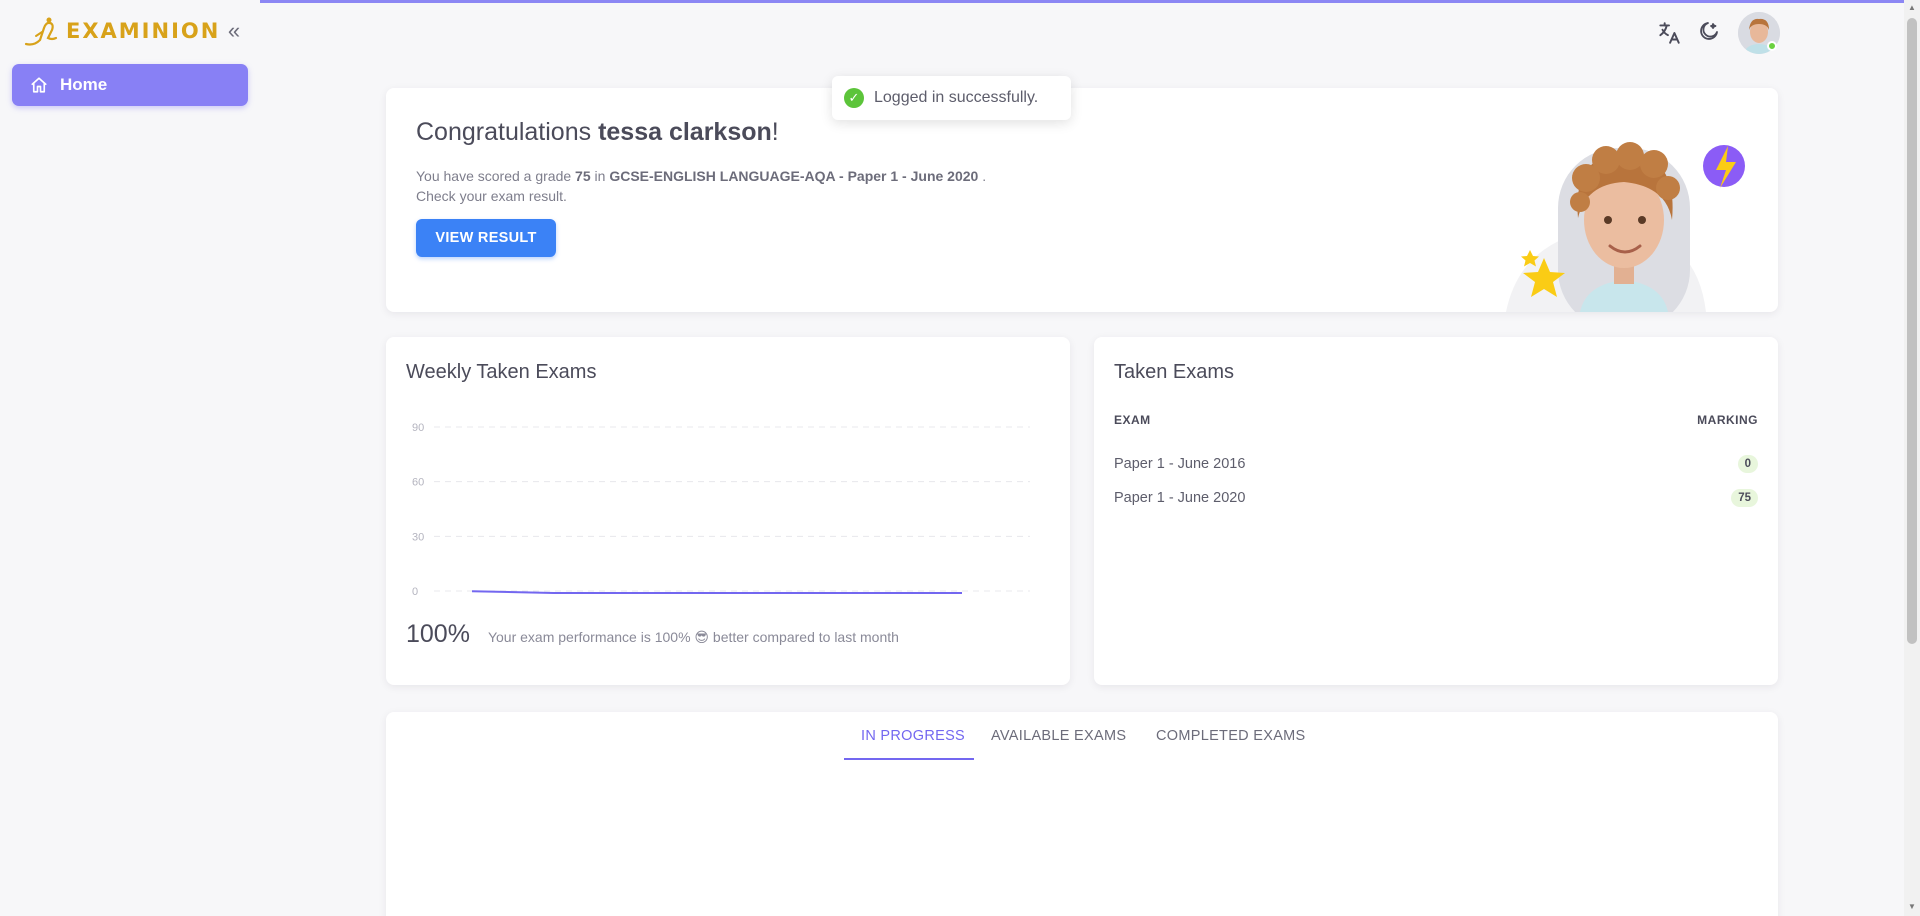  Describe the element at coordinates (84, 84) in the screenshot. I see `sidebar-item-label: Home` at that location.